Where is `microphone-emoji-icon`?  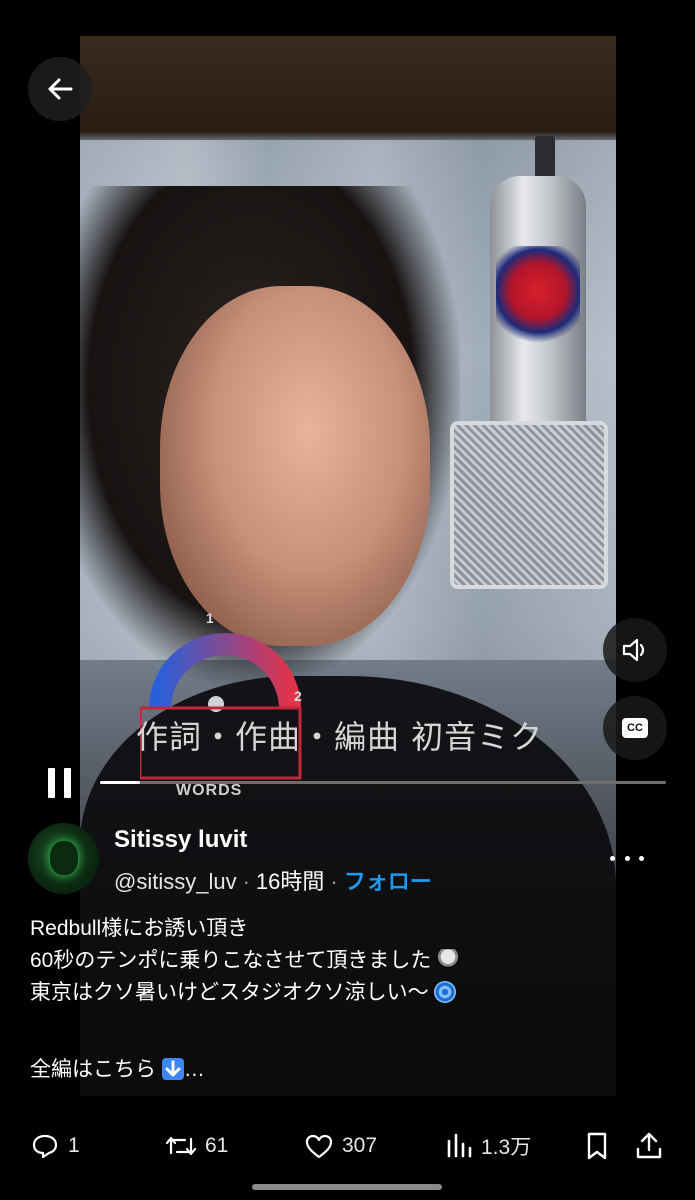 microphone-emoji-icon is located at coordinates (448, 960).